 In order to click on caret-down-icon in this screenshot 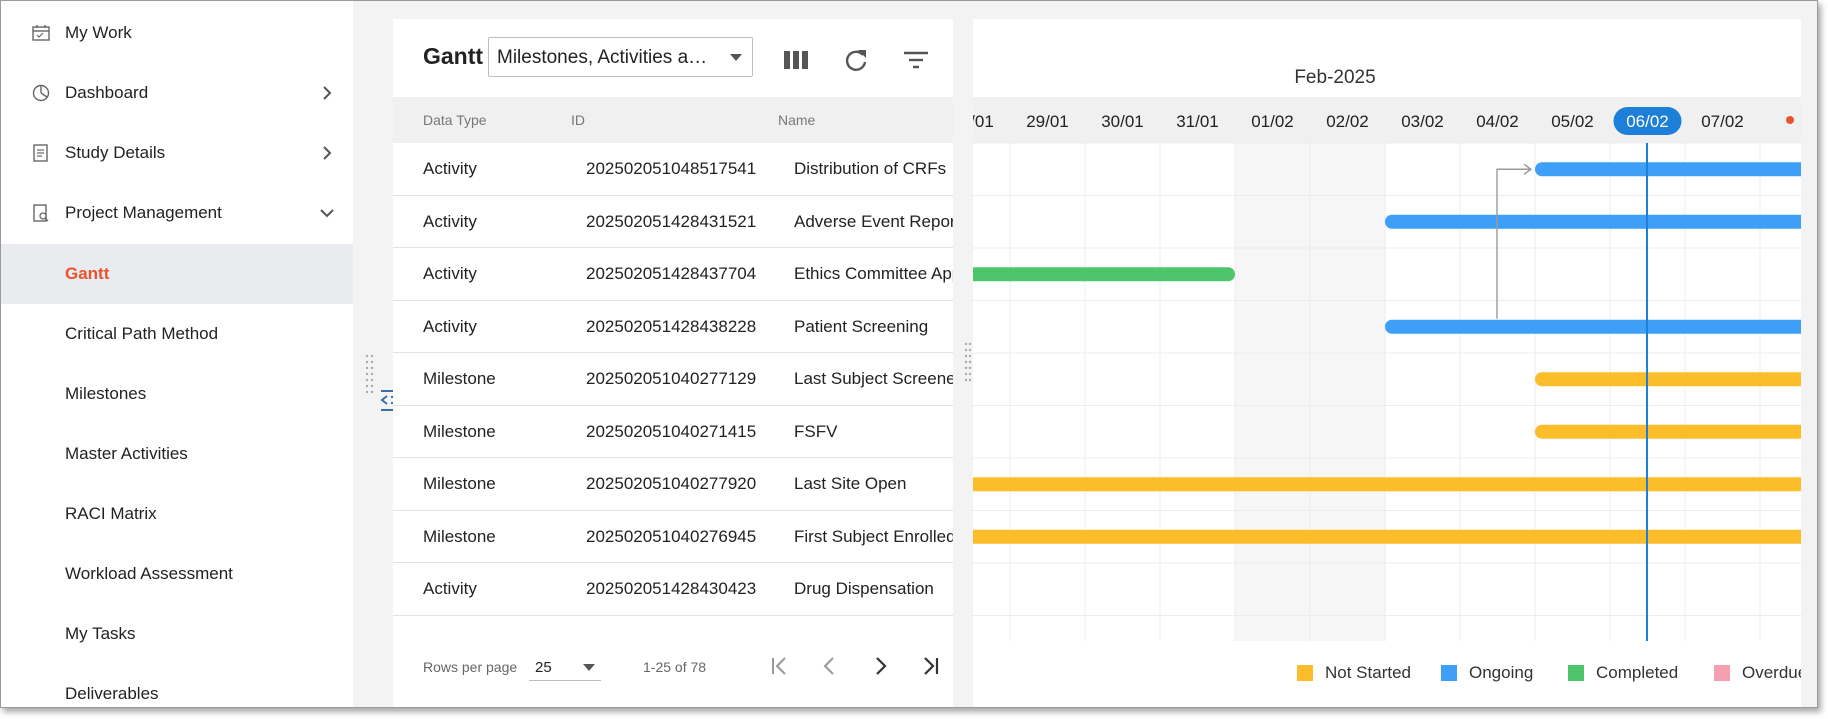, I will do `click(736, 57)`.